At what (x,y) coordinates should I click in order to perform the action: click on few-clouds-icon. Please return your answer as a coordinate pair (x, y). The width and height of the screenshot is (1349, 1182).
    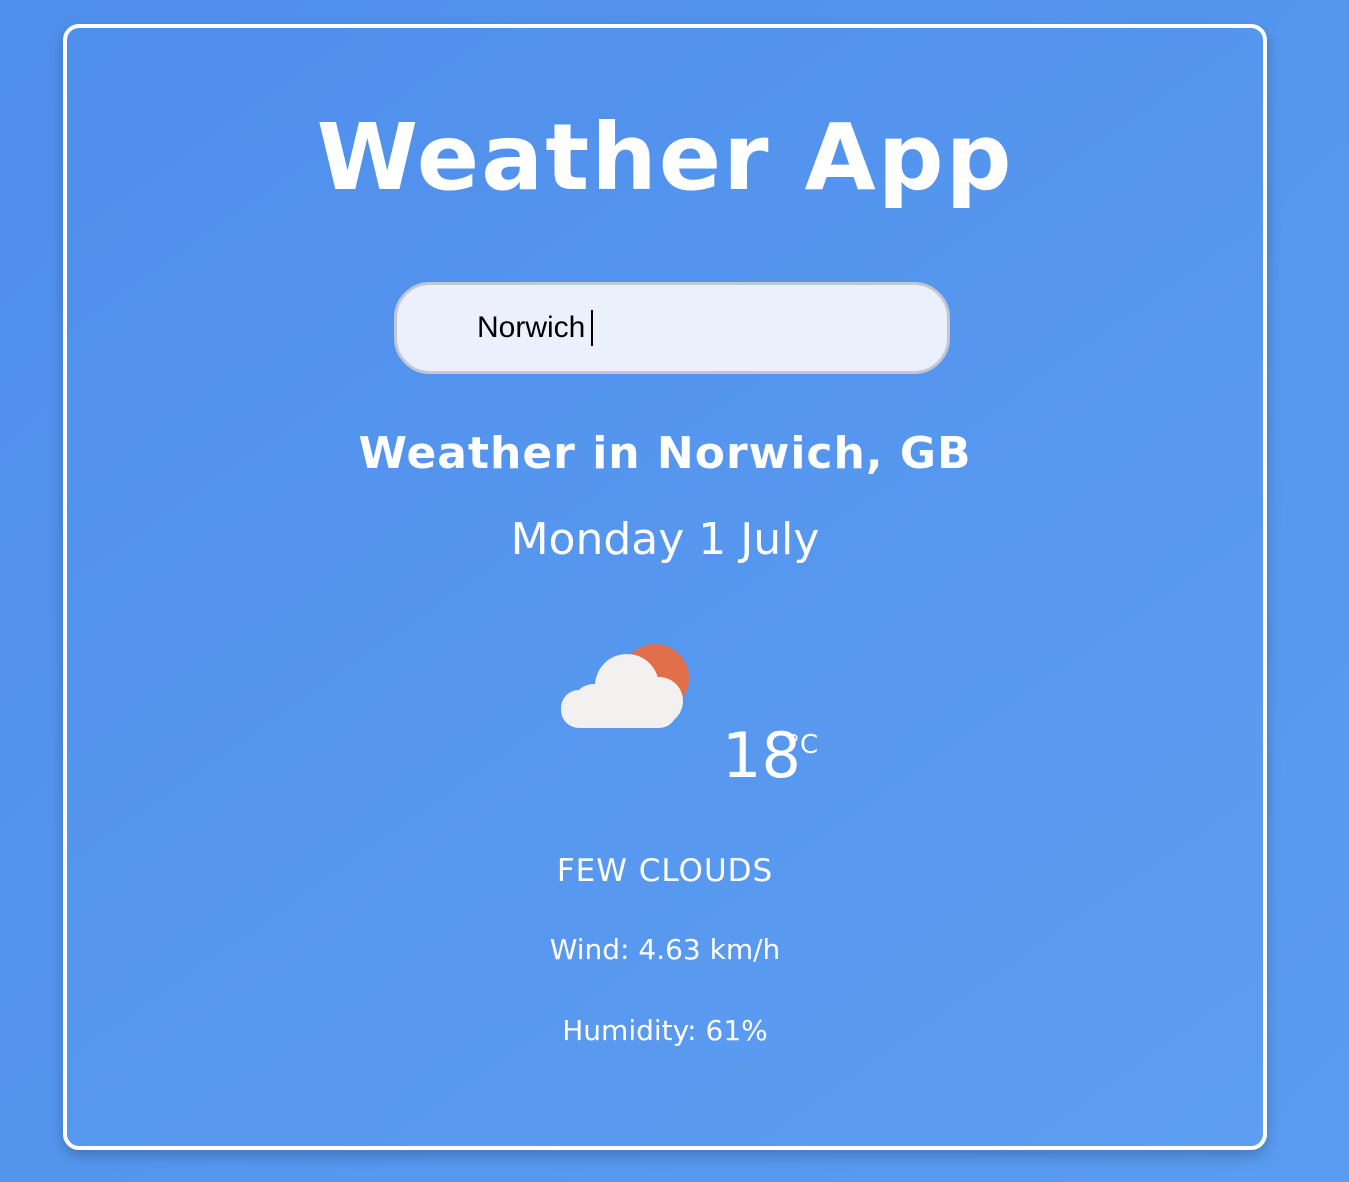
    Looking at the image, I should click on (625, 686).